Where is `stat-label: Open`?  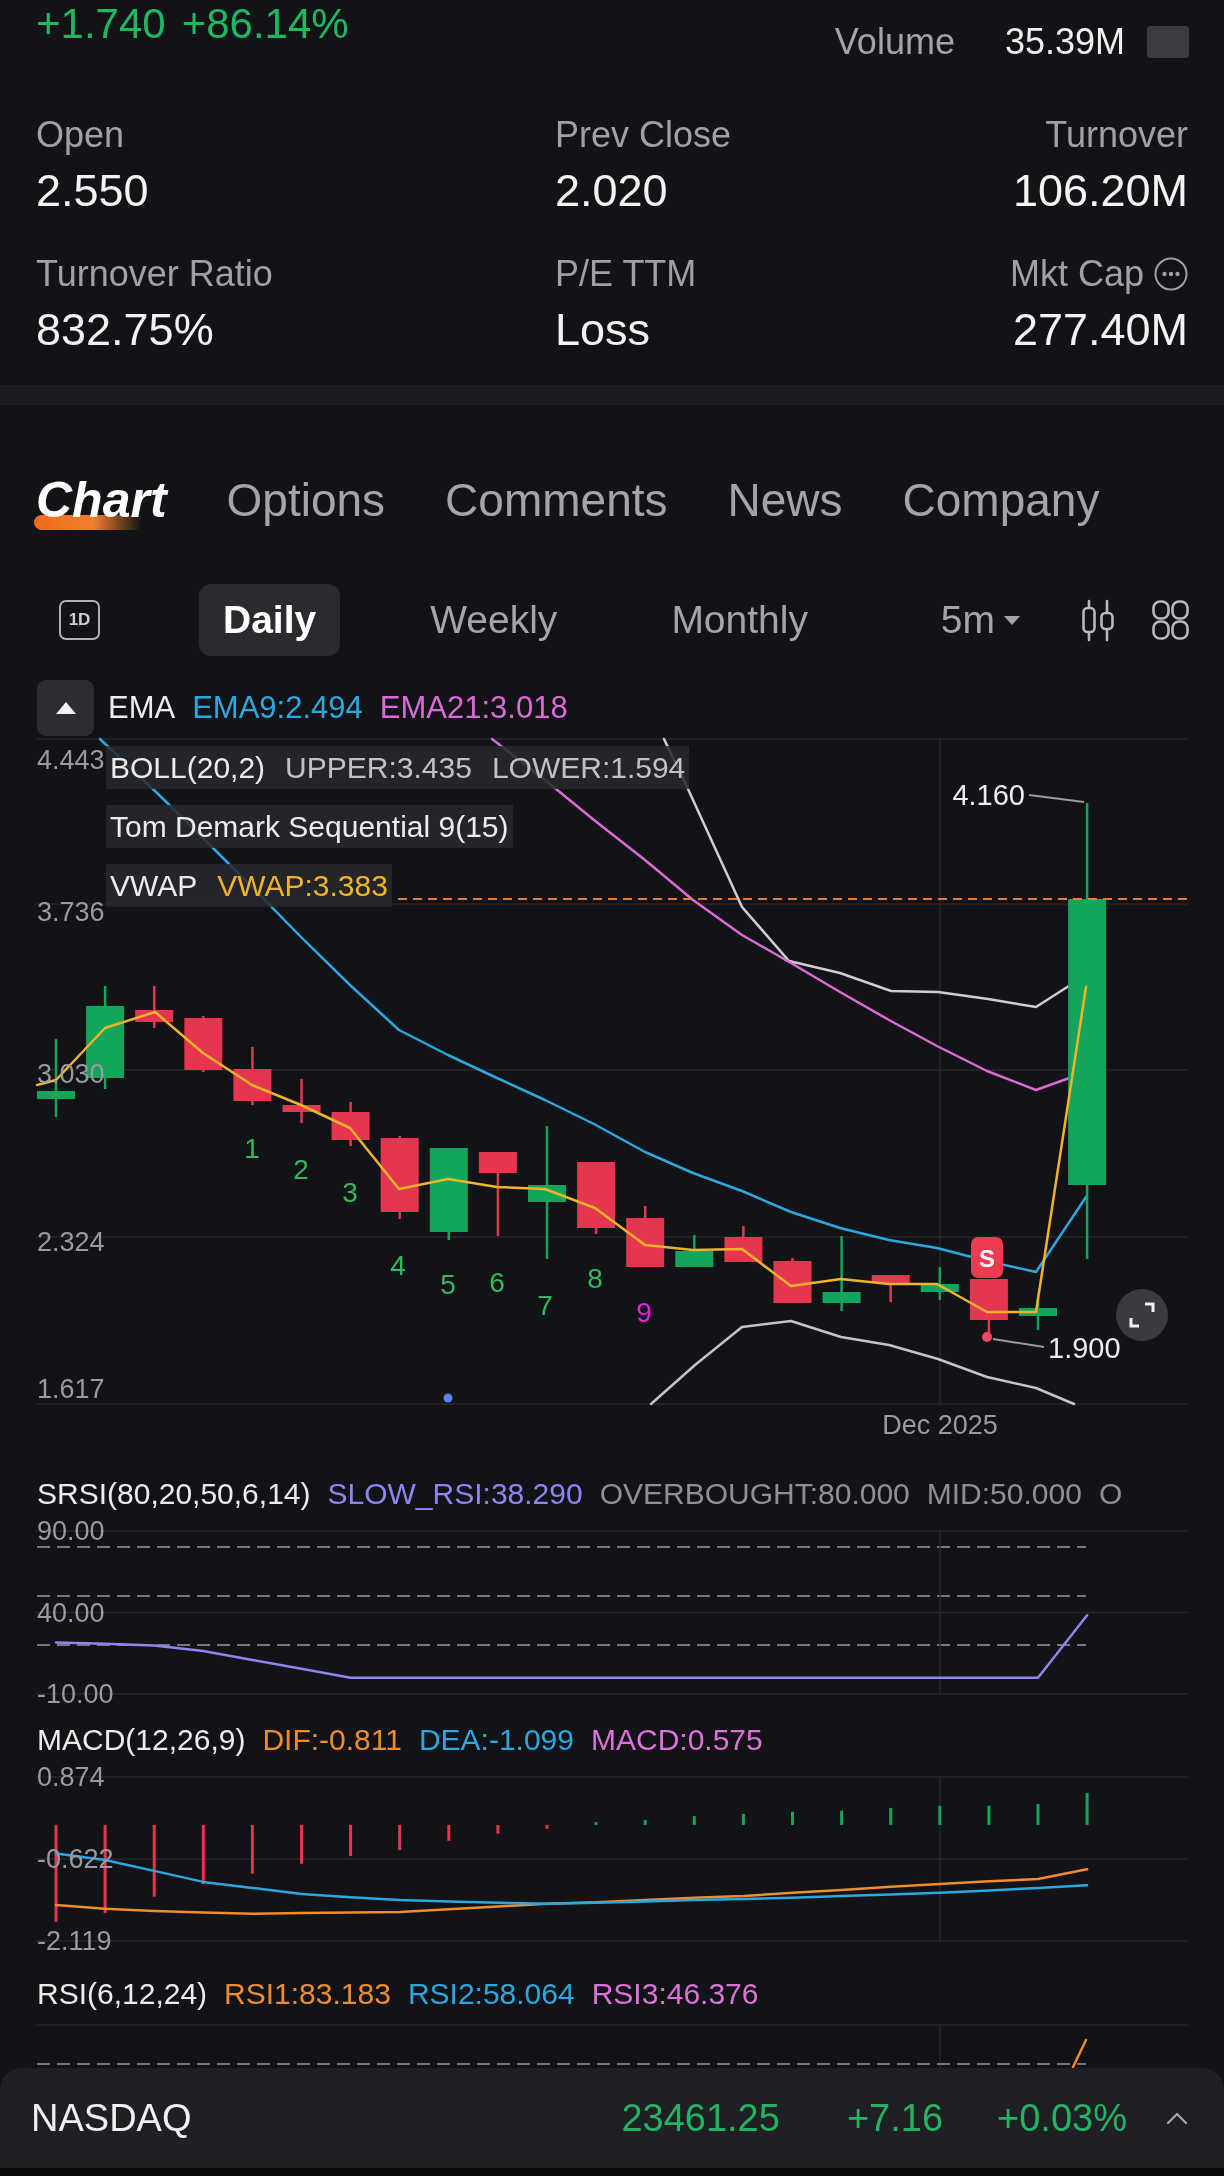 stat-label: Open is located at coordinates (80, 135).